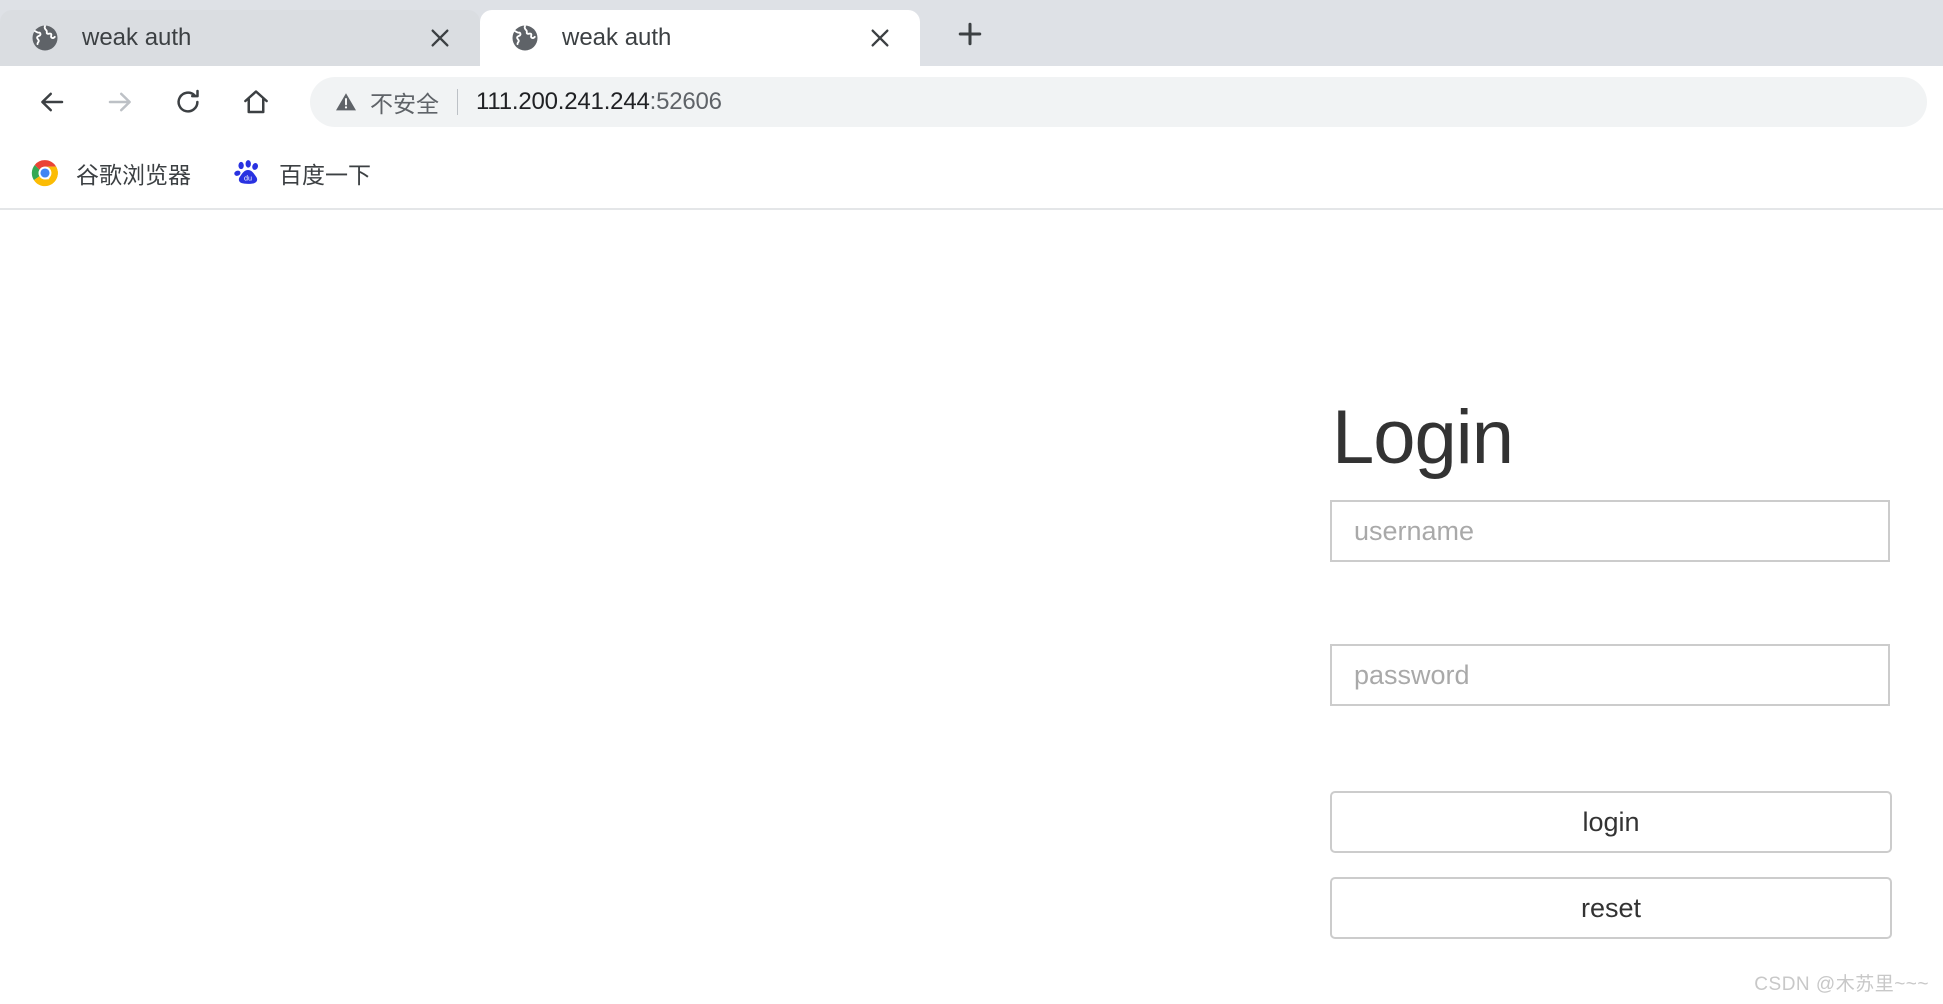 Image resolution: width=1943 pixels, height=1004 pixels. Describe the element at coordinates (563, 101) in the screenshot. I see `url-host: 111.200.241.244` at that location.